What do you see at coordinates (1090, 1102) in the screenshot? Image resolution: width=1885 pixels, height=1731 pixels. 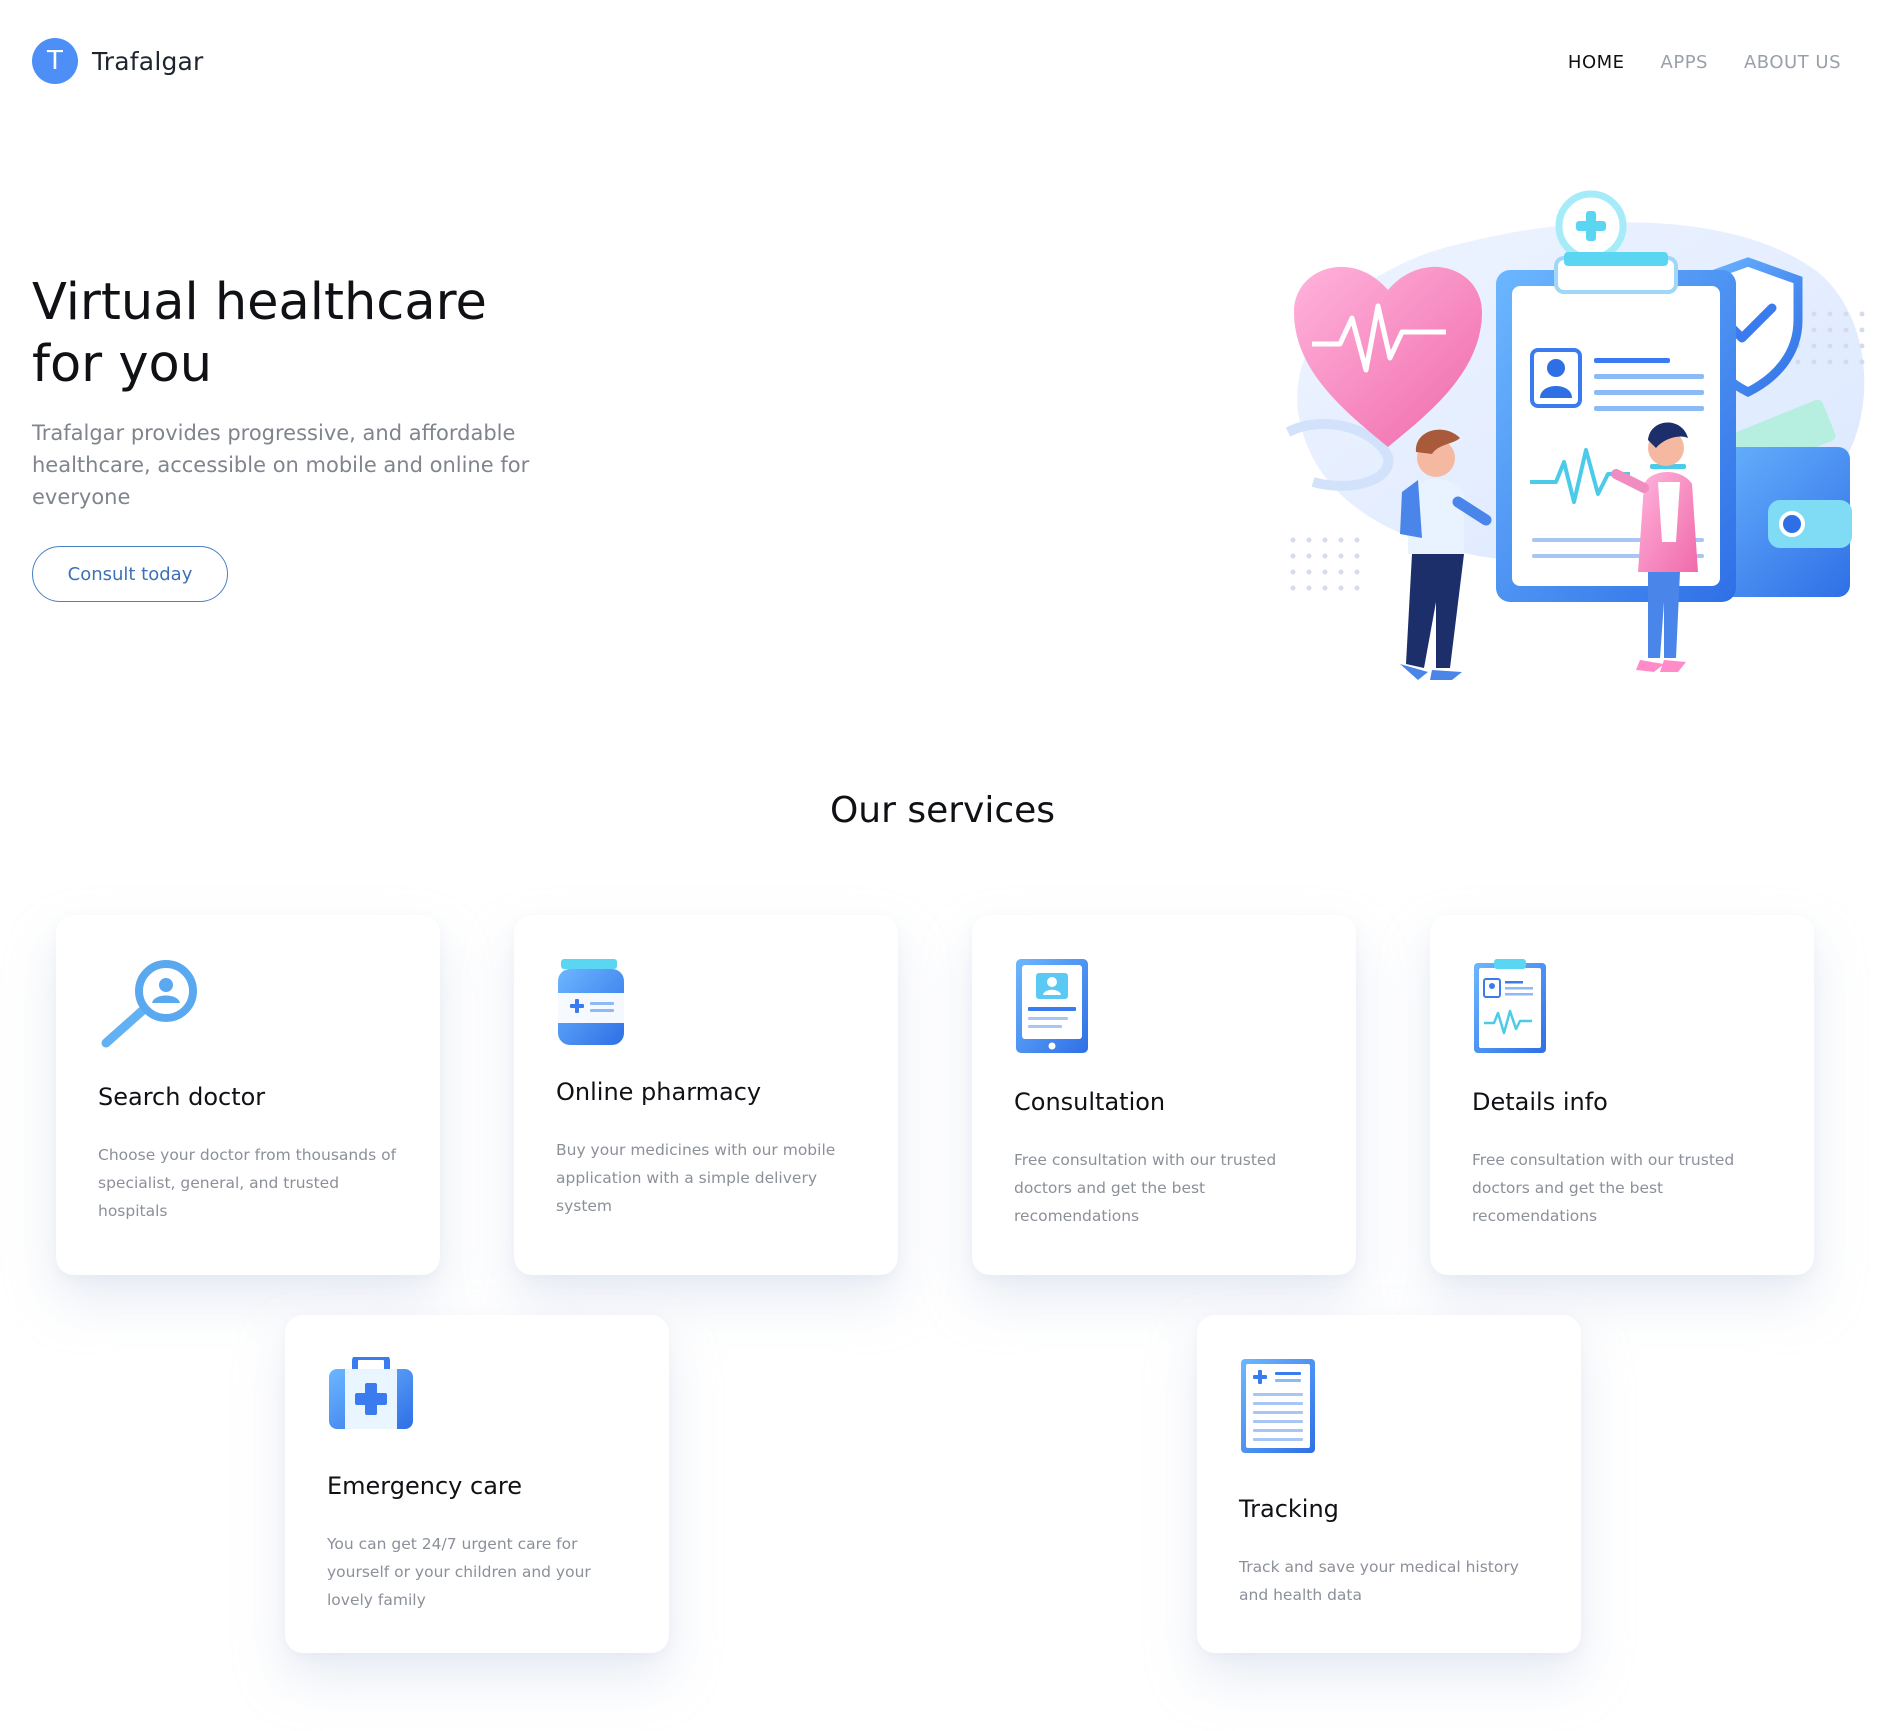 I see `service-title: Consultation` at bounding box center [1090, 1102].